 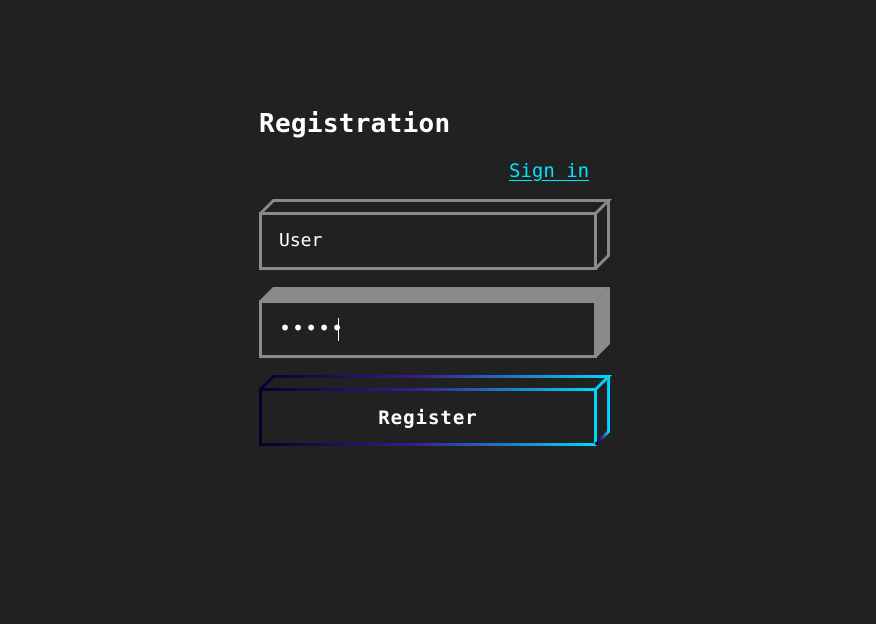 What do you see at coordinates (338, 329) in the screenshot?
I see `text-caret` at bounding box center [338, 329].